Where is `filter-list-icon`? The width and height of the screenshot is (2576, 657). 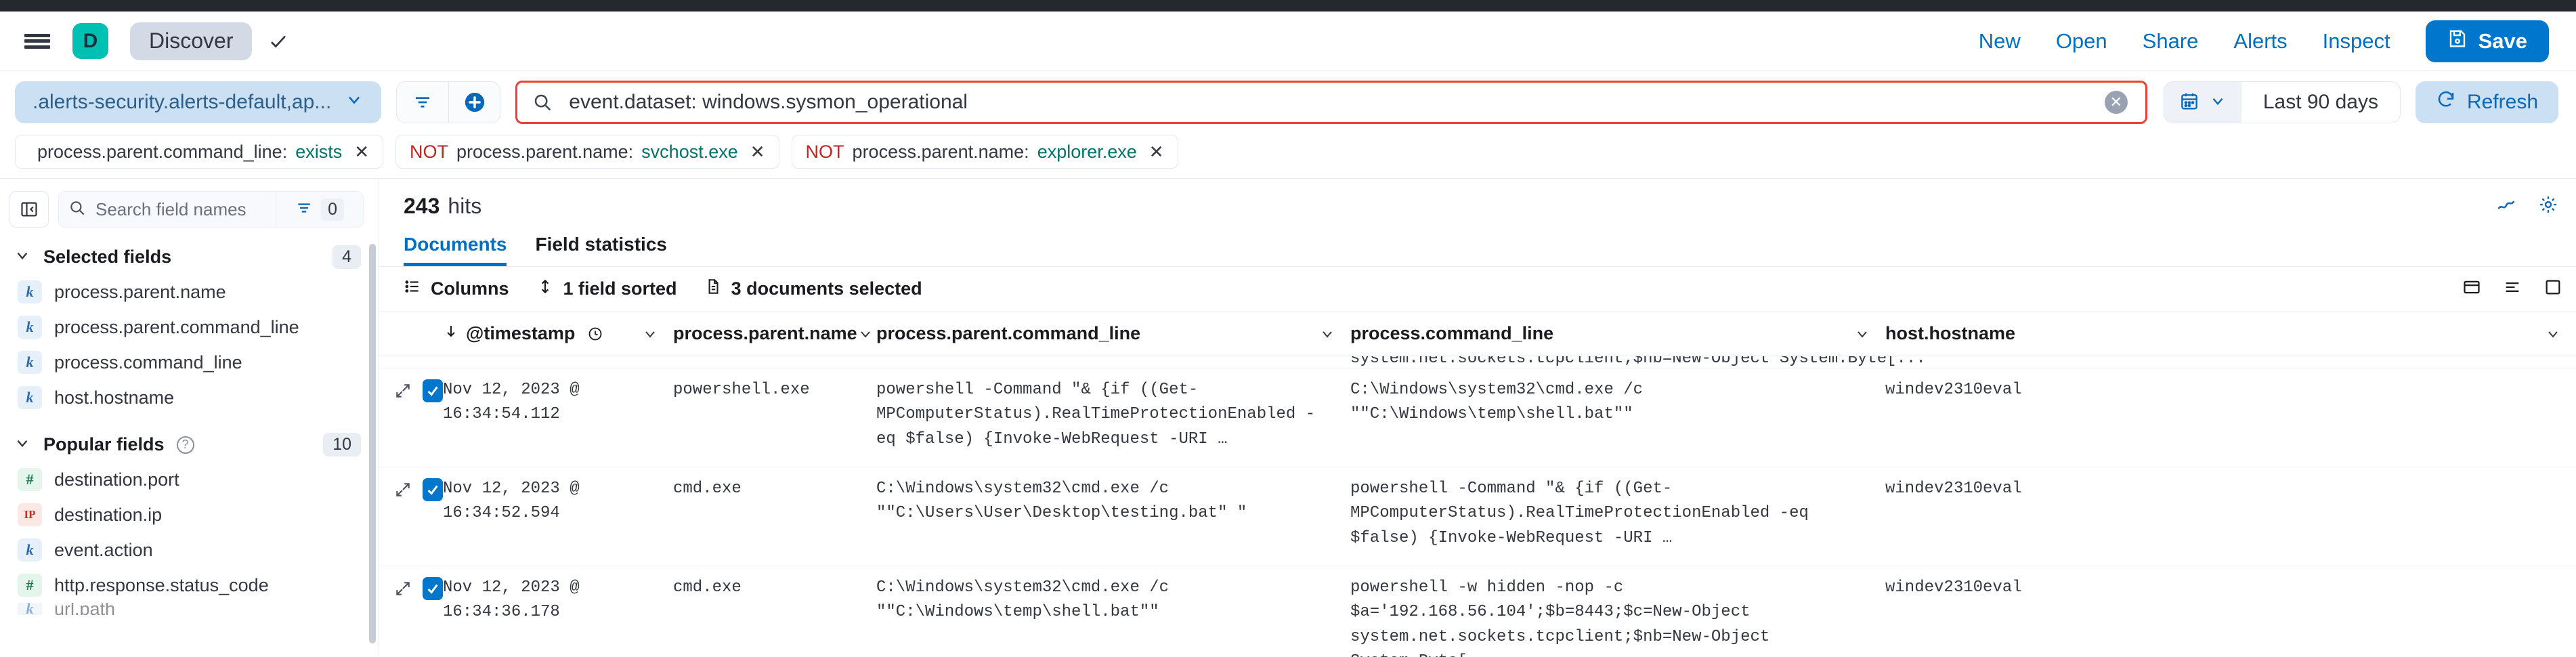
filter-list-icon is located at coordinates (304, 210).